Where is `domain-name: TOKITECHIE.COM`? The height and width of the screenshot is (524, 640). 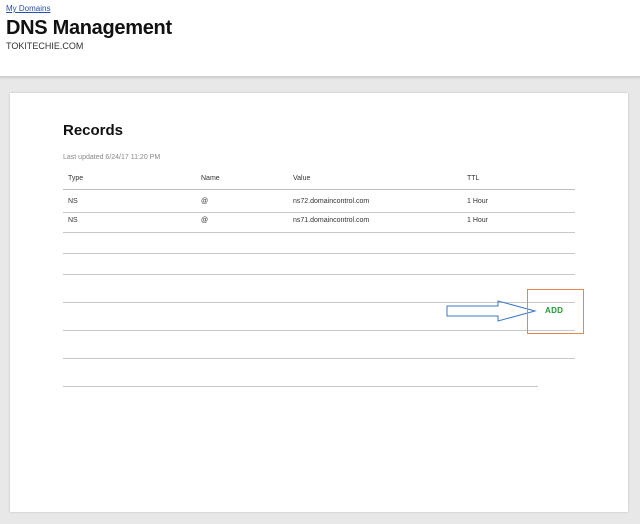
domain-name: TOKITECHIE.COM is located at coordinates (45, 46).